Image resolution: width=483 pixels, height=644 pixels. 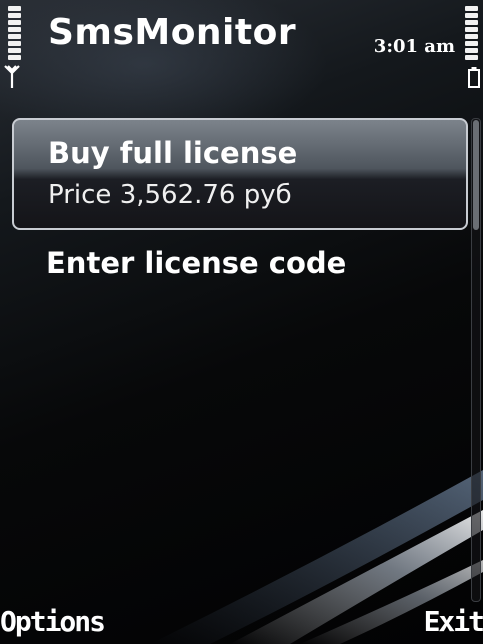 What do you see at coordinates (170, 195) in the screenshot?
I see `list-item-price: Price 3,562.76 руб` at bounding box center [170, 195].